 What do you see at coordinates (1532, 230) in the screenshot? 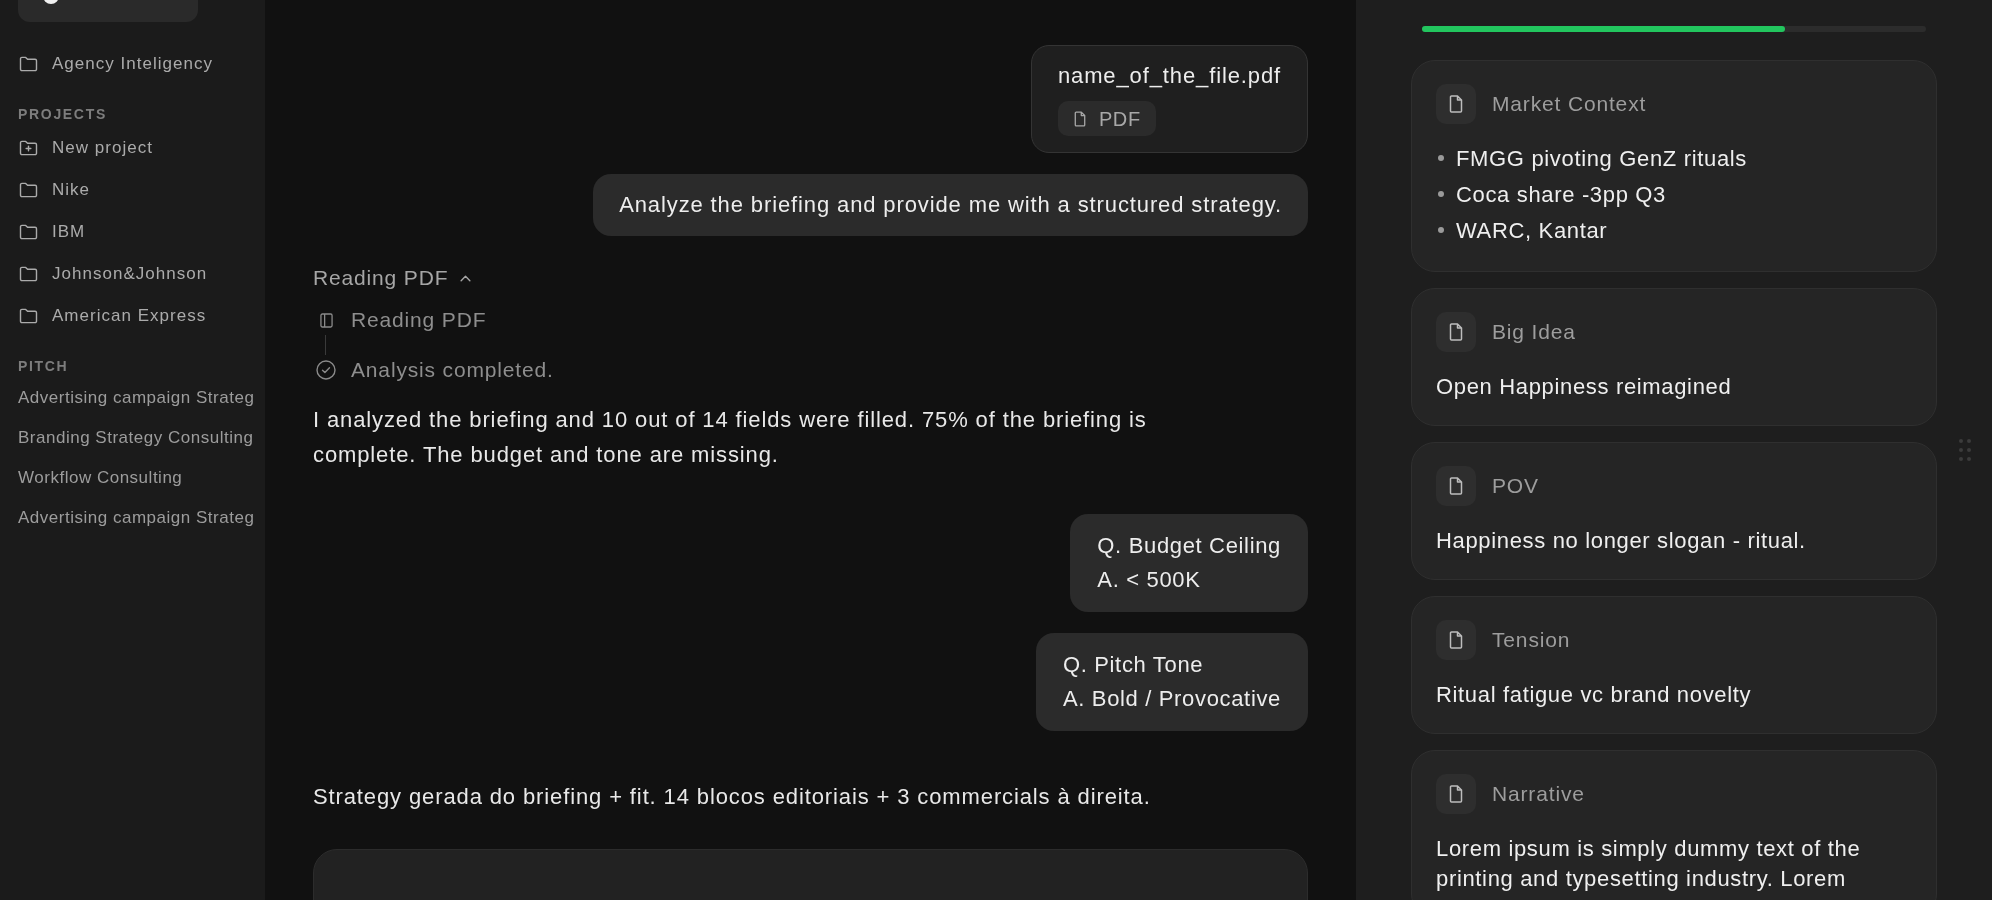
I see `bullet-text: WARC, Kantar` at bounding box center [1532, 230].